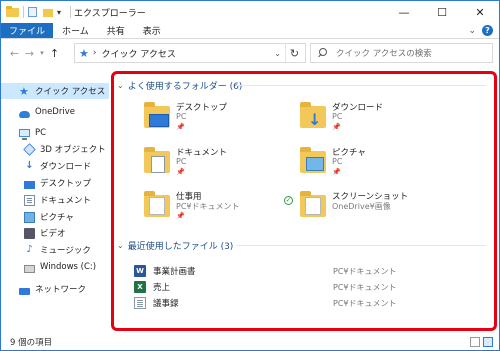 This screenshot has width=500, height=351. Describe the element at coordinates (162, 288) in the screenshot. I see `file-name: 売上` at that location.